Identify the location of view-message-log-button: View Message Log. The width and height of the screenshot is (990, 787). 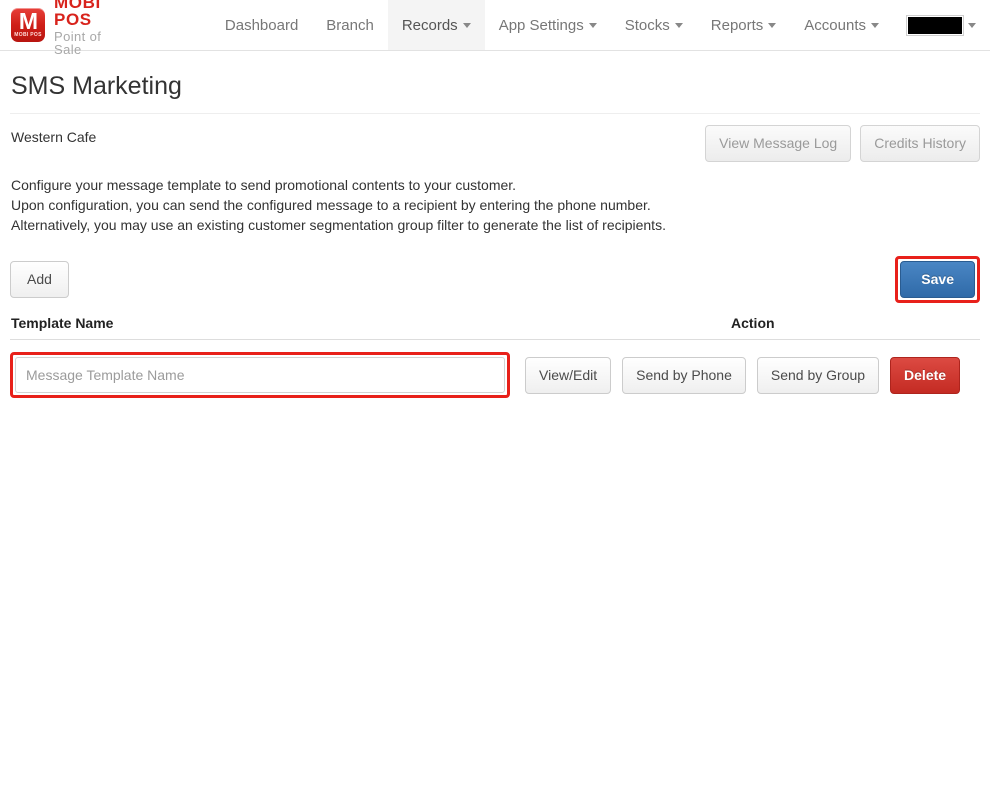
(778, 143).